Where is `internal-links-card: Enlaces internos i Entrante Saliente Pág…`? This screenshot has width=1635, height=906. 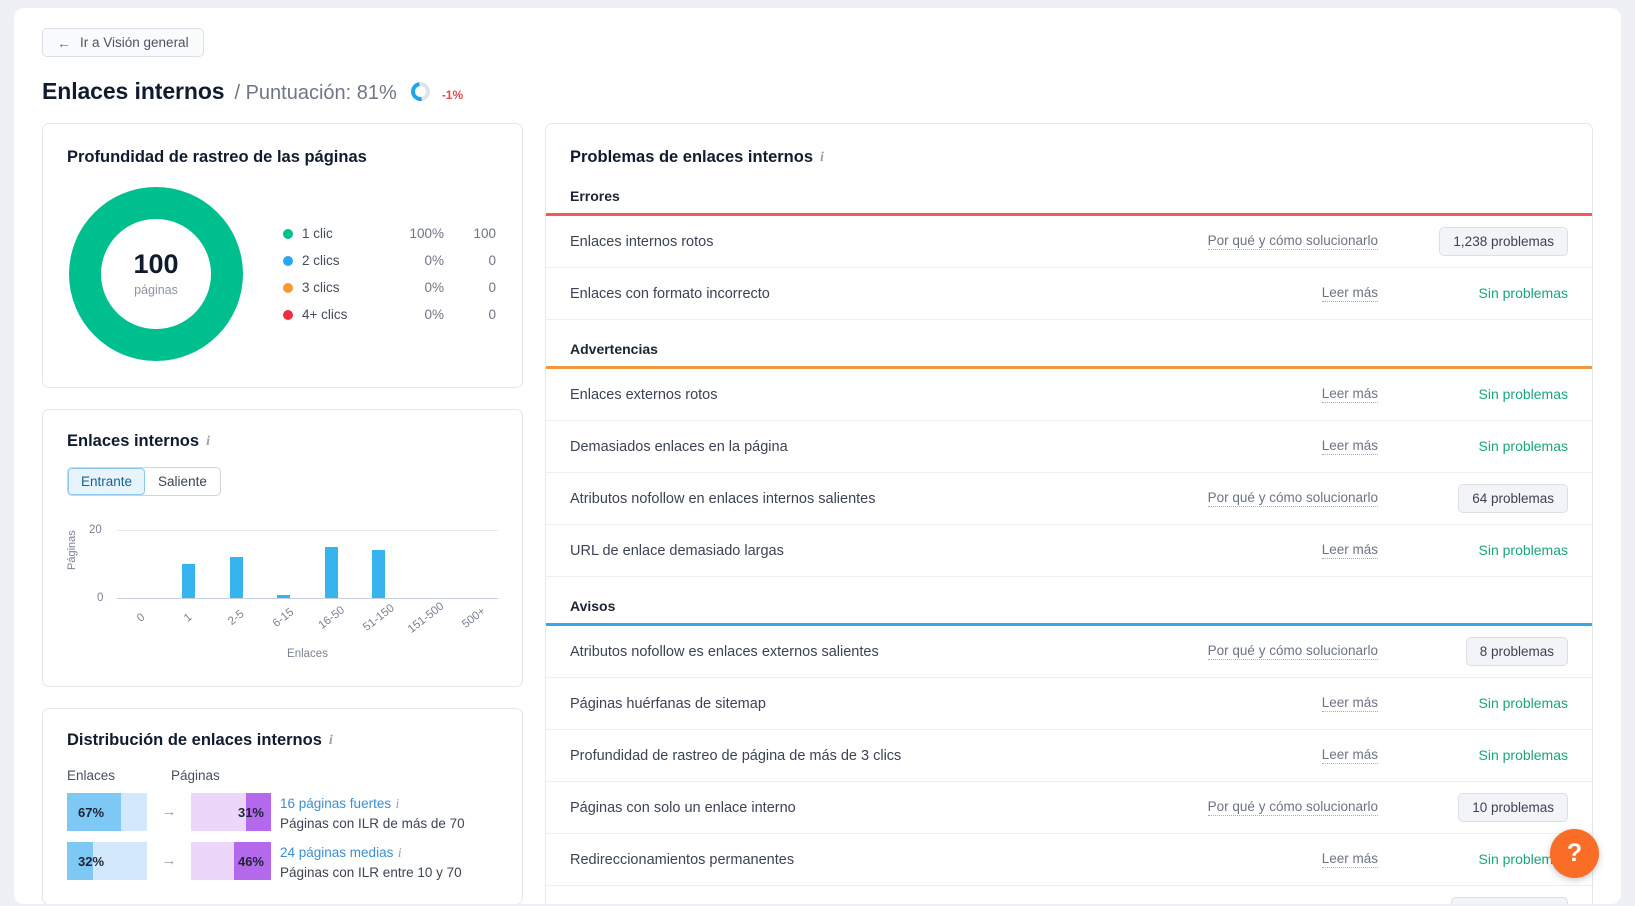 internal-links-card: Enlaces internos i Entrante Saliente Pág… is located at coordinates (282, 548).